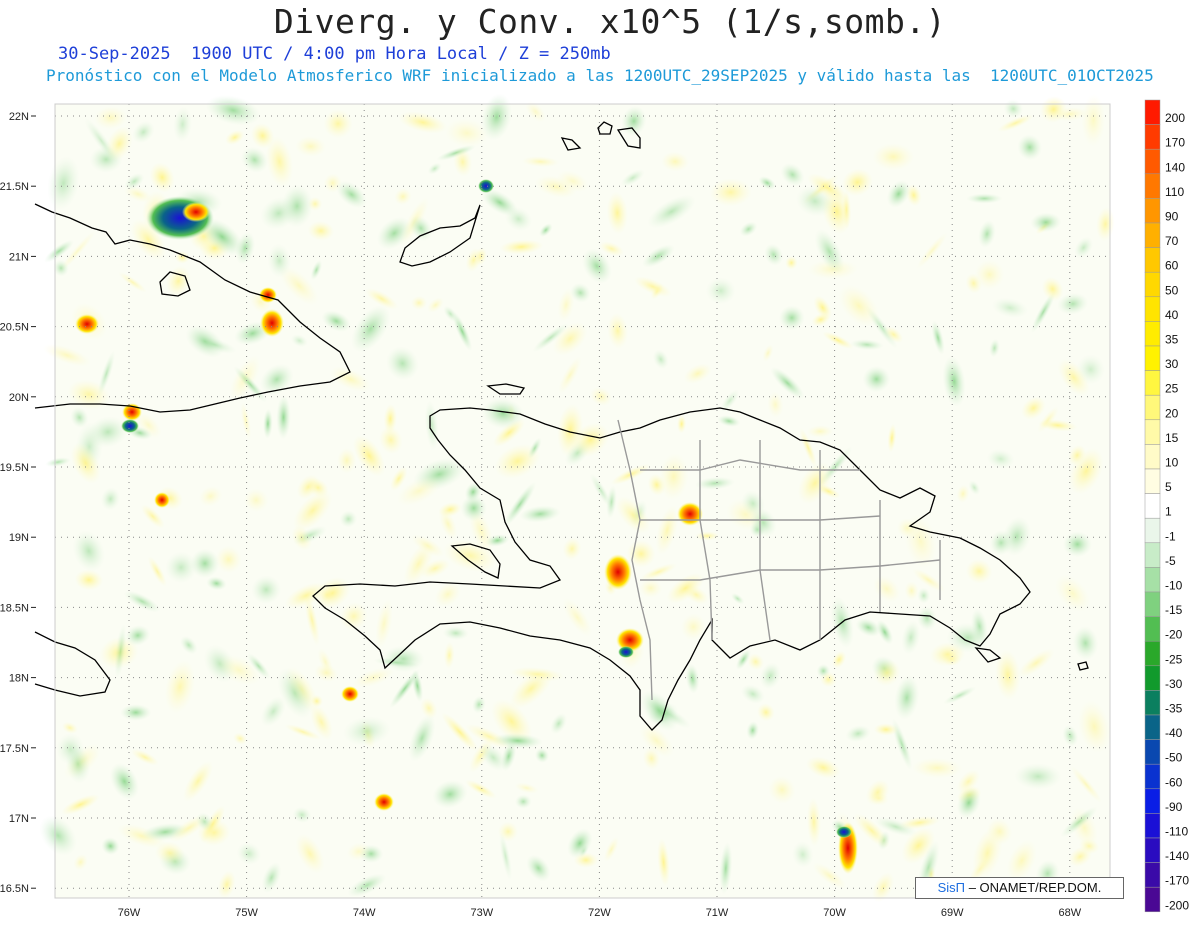 This screenshot has width=1200, height=927. I want to click on lat-label: 18.5N, so click(14, 608).